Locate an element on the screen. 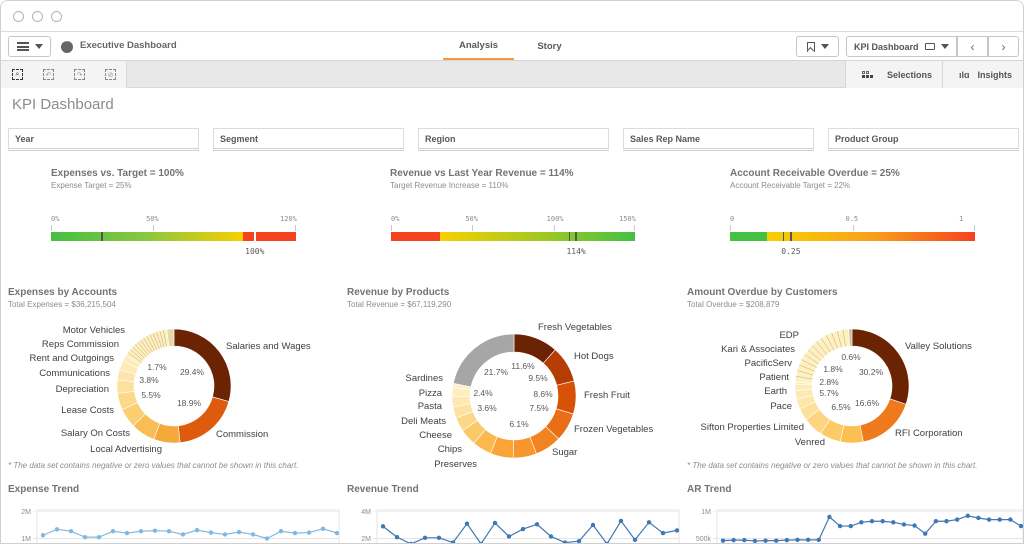 The height and width of the screenshot is (544, 1024). sheet-selector: KPI Dashboard is located at coordinates (901, 46).